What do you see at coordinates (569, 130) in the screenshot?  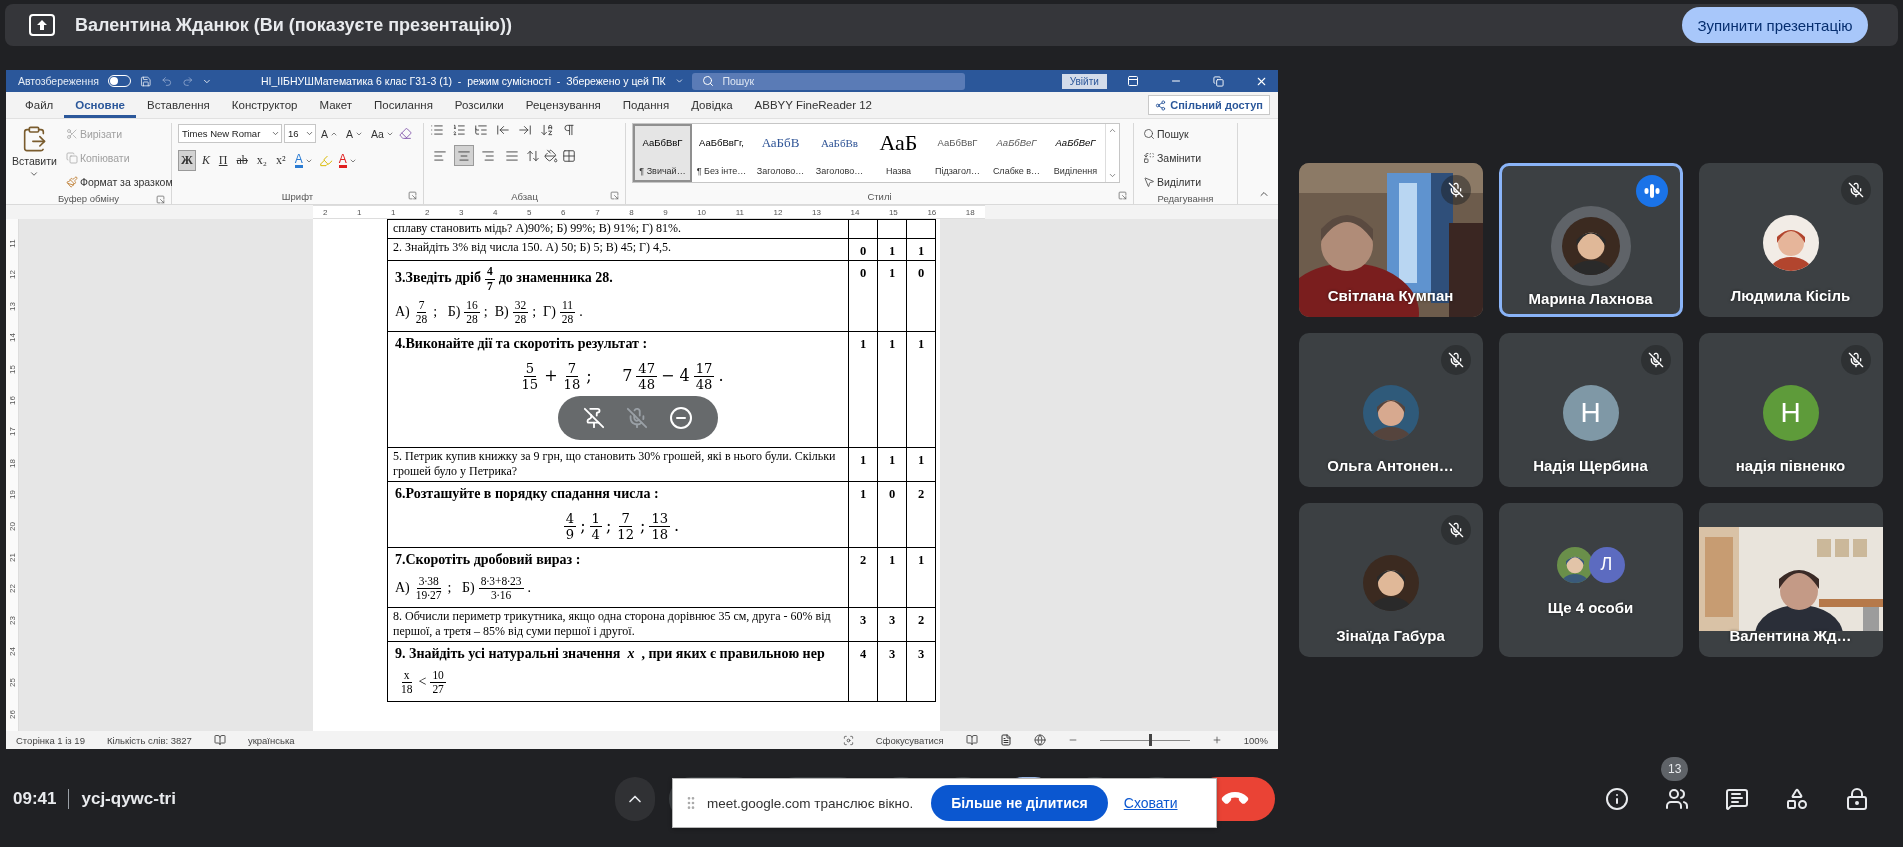 I see `show-marks-icon` at bounding box center [569, 130].